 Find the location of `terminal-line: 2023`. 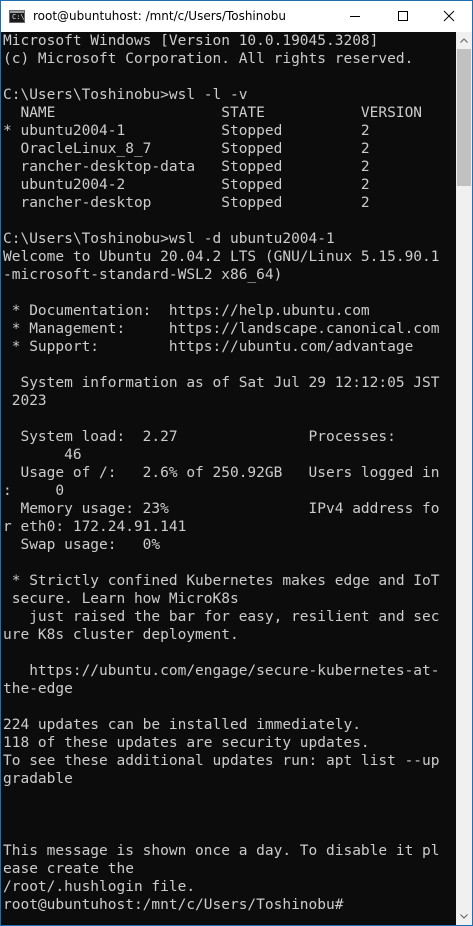

terminal-line: 2023 is located at coordinates (25, 401).